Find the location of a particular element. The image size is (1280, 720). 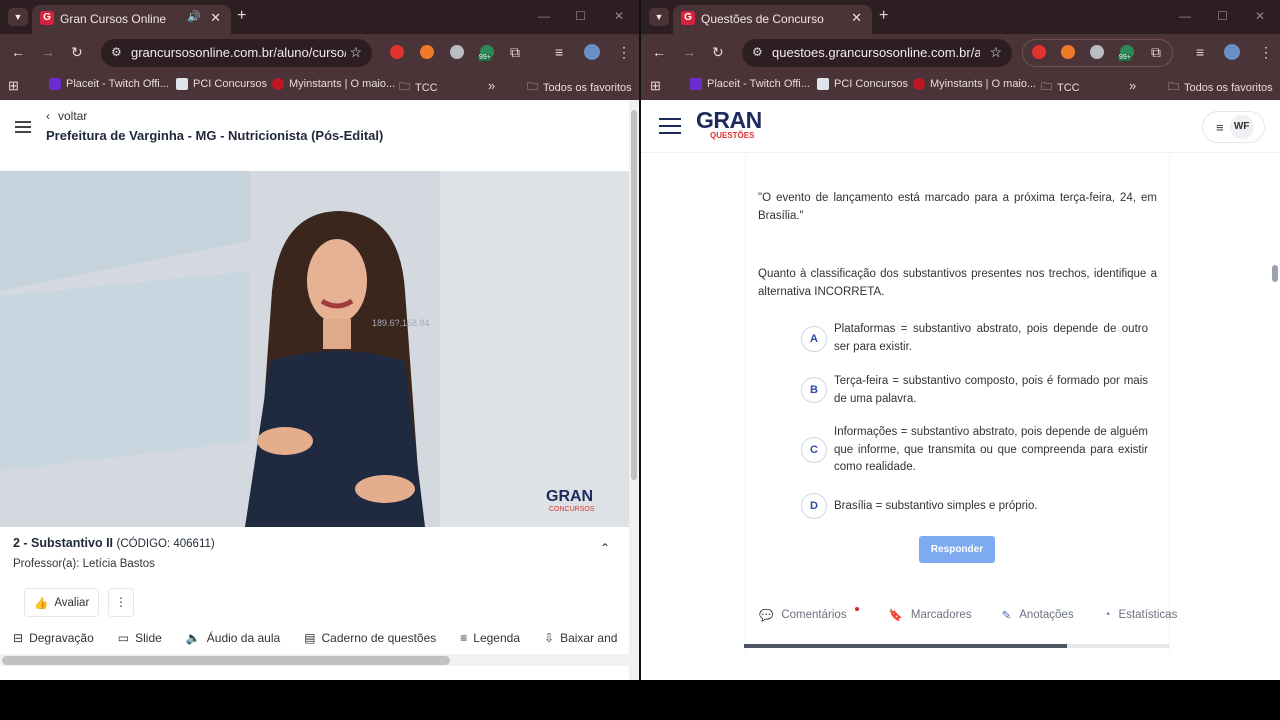

rate-button: 👍 Avaliar is located at coordinates (61, 602).